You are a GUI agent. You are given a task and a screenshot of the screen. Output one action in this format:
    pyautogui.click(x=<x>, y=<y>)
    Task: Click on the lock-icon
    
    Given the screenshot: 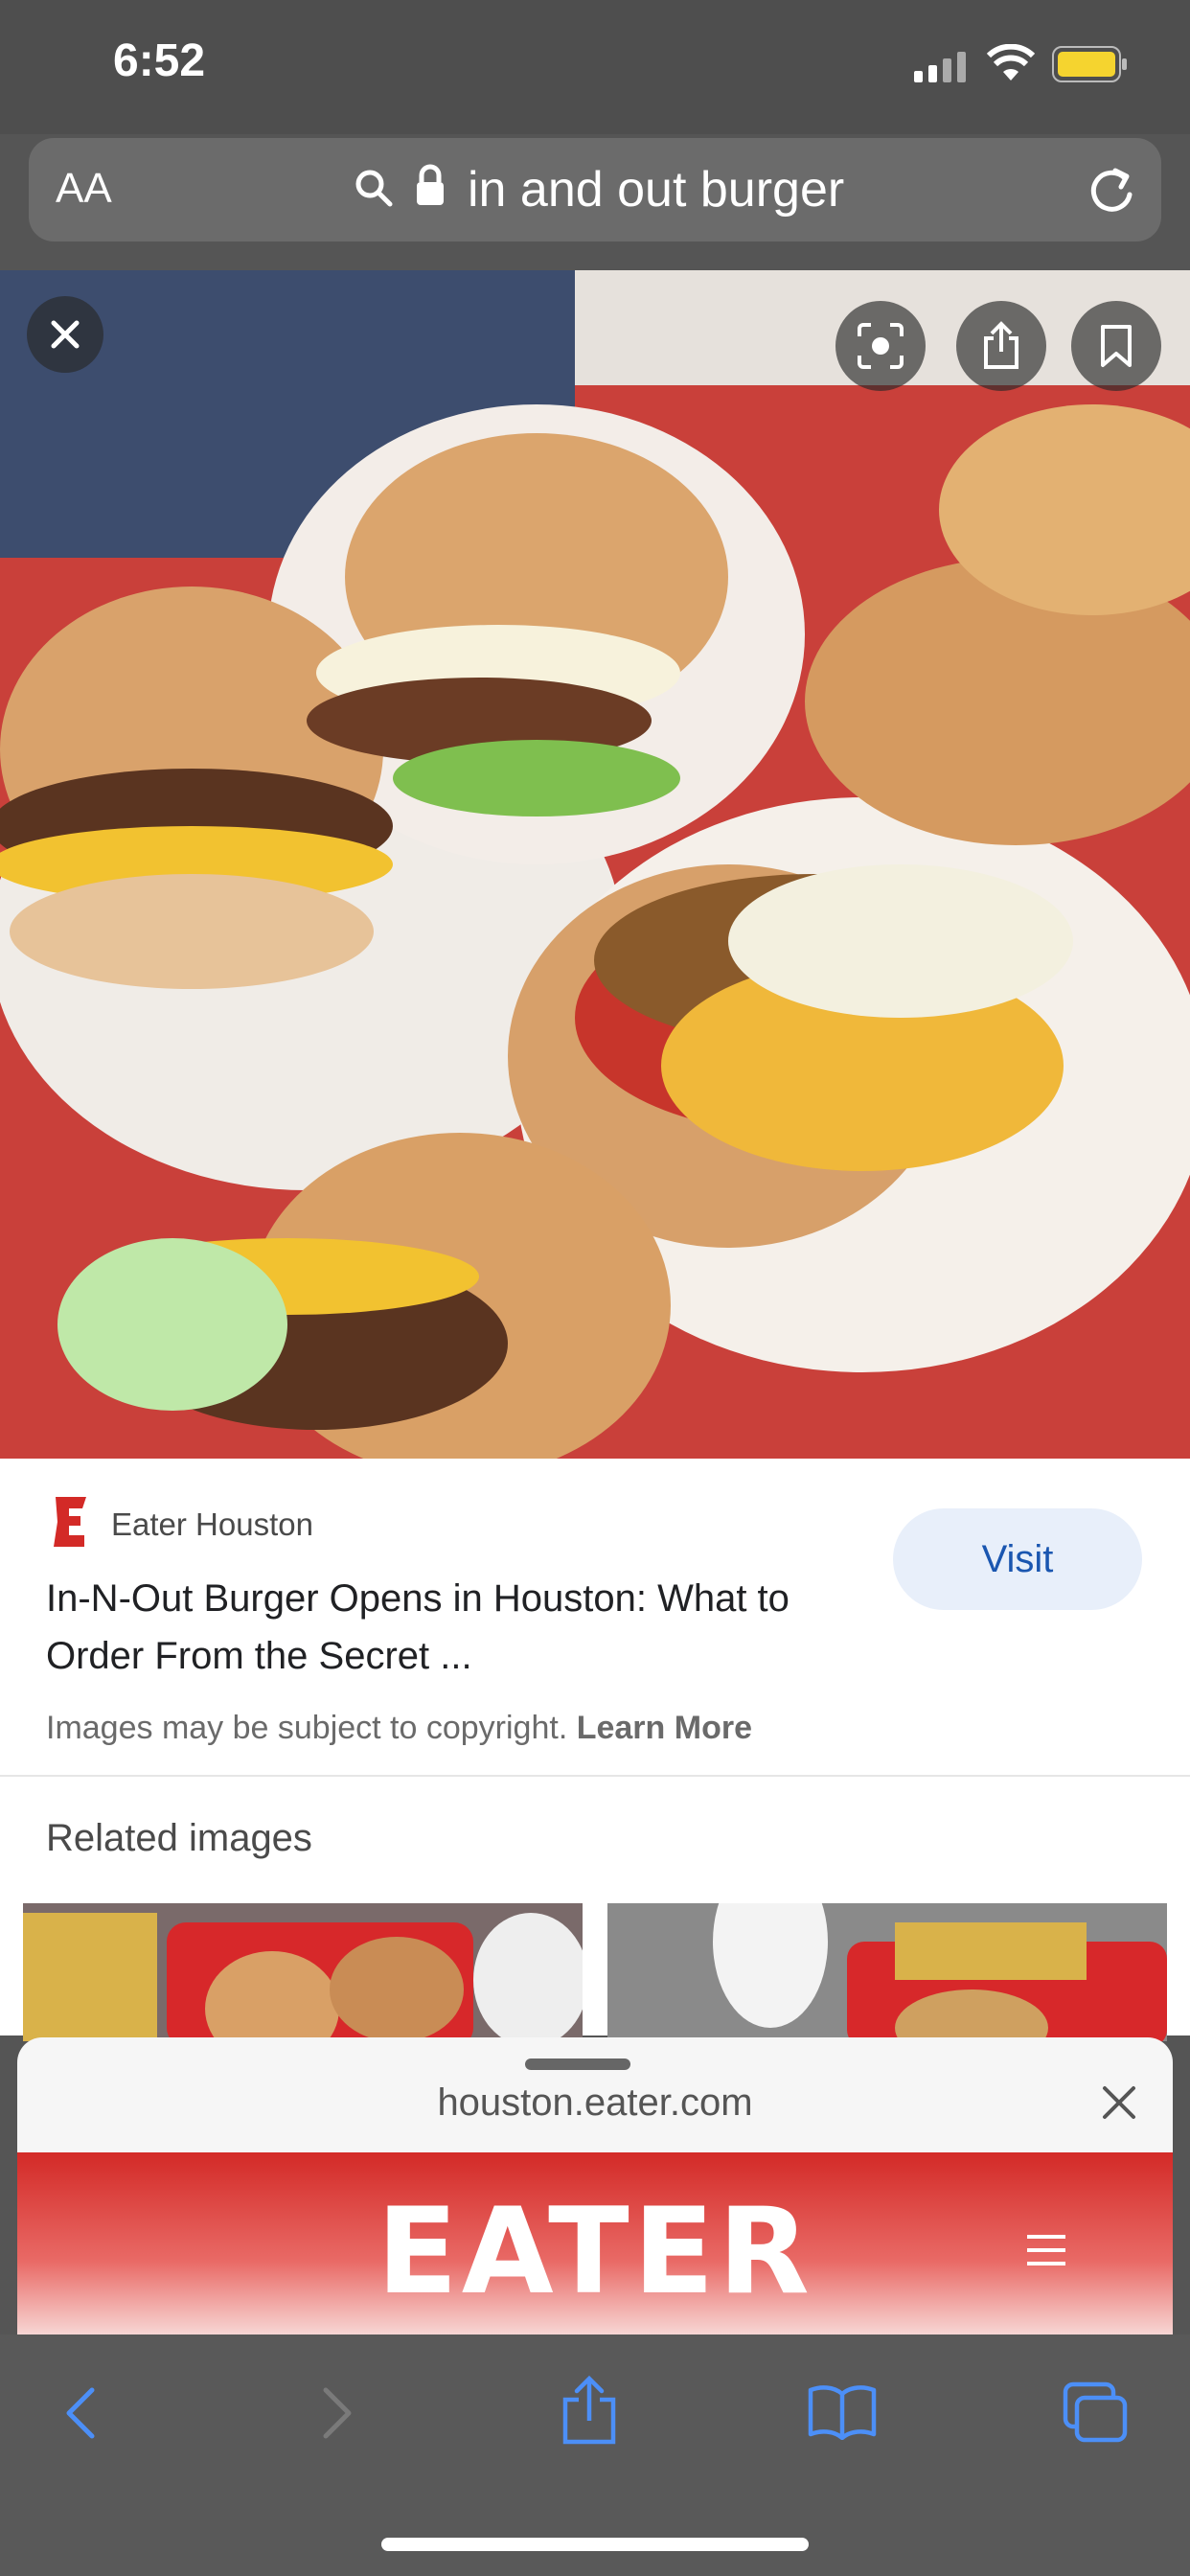 What is the action you would take?
    pyautogui.click(x=430, y=184)
    